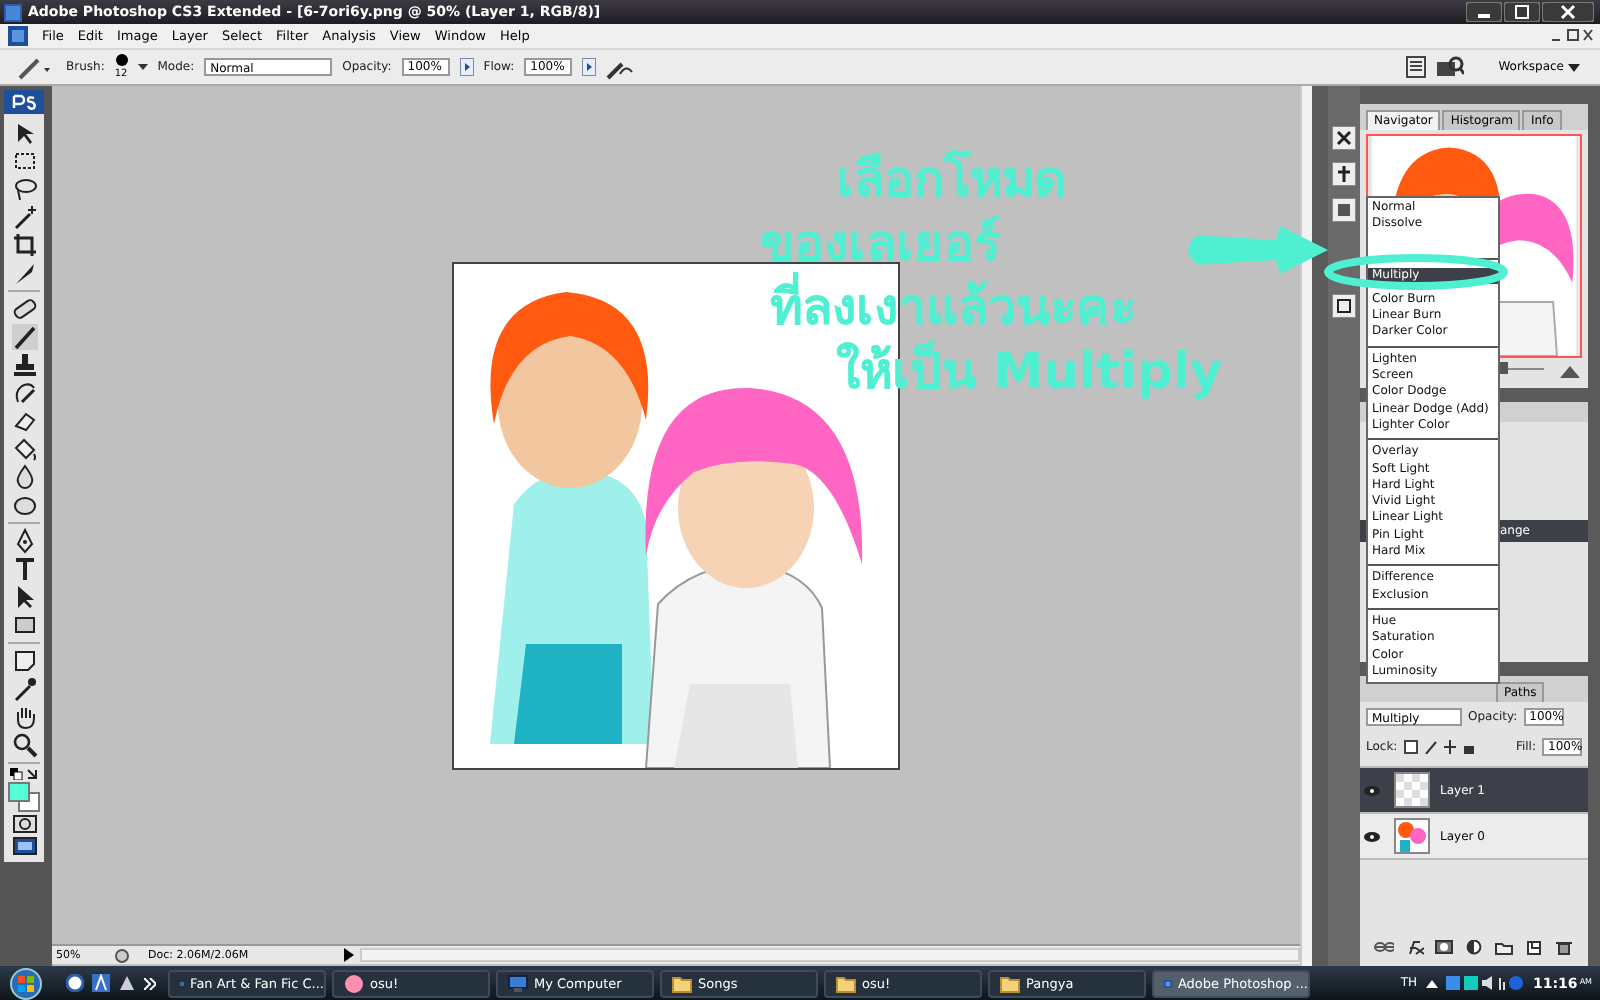  What do you see at coordinates (881, 242) in the screenshot?
I see `handwritten-note: ของเลเยอร์` at bounding box center [881, 242].